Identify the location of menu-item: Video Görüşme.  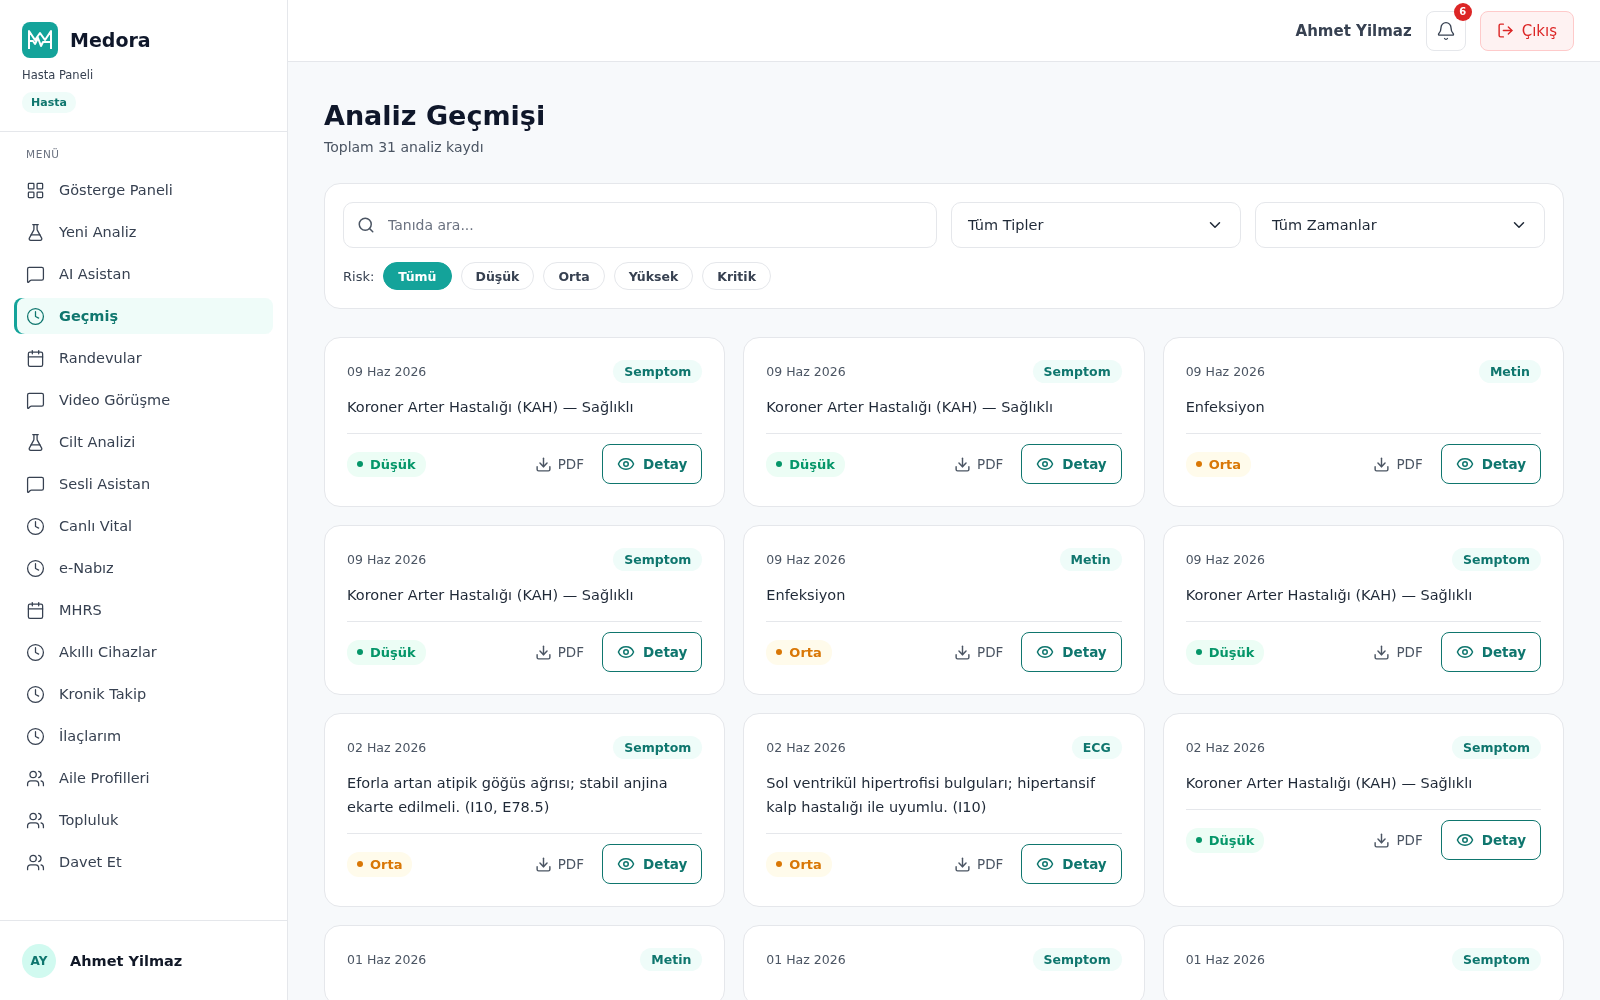
(143, 400).